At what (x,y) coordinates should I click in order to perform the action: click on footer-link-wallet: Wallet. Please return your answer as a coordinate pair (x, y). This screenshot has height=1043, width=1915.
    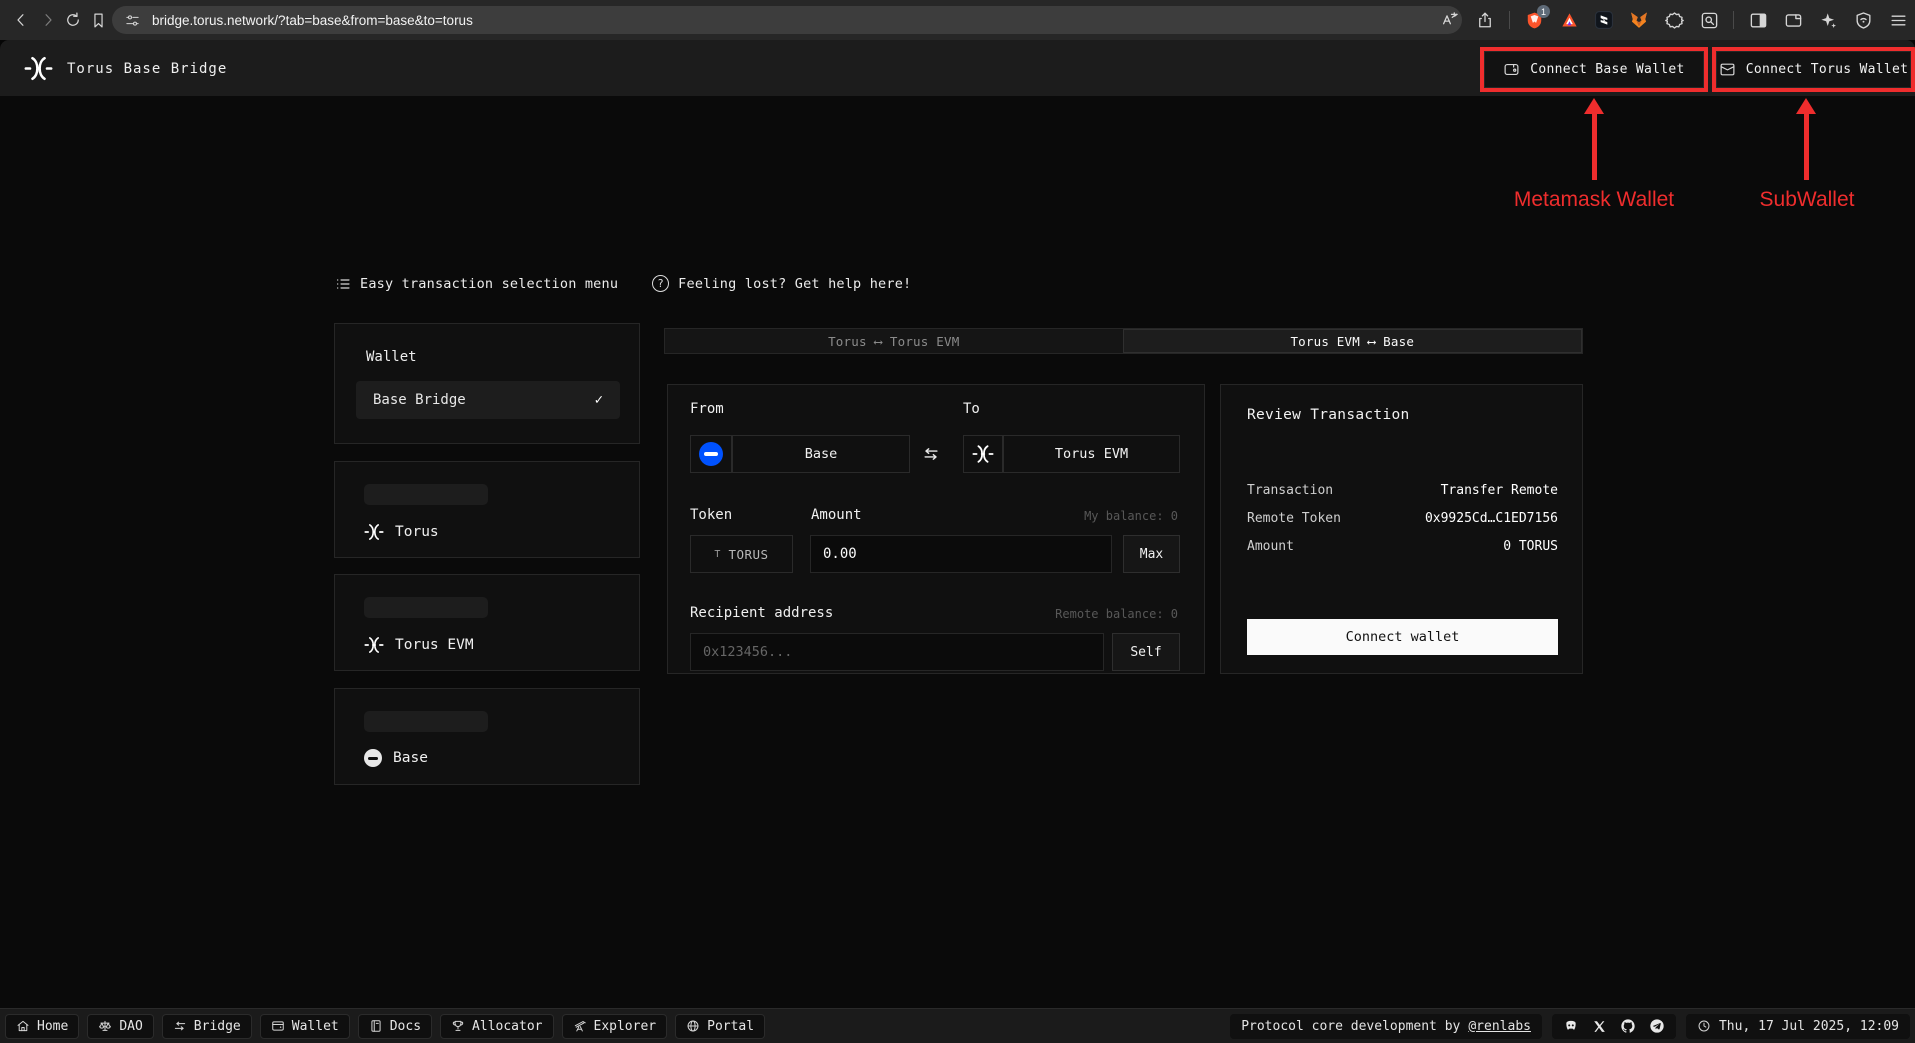
    Looking at the image, I should click on (304, 1026).